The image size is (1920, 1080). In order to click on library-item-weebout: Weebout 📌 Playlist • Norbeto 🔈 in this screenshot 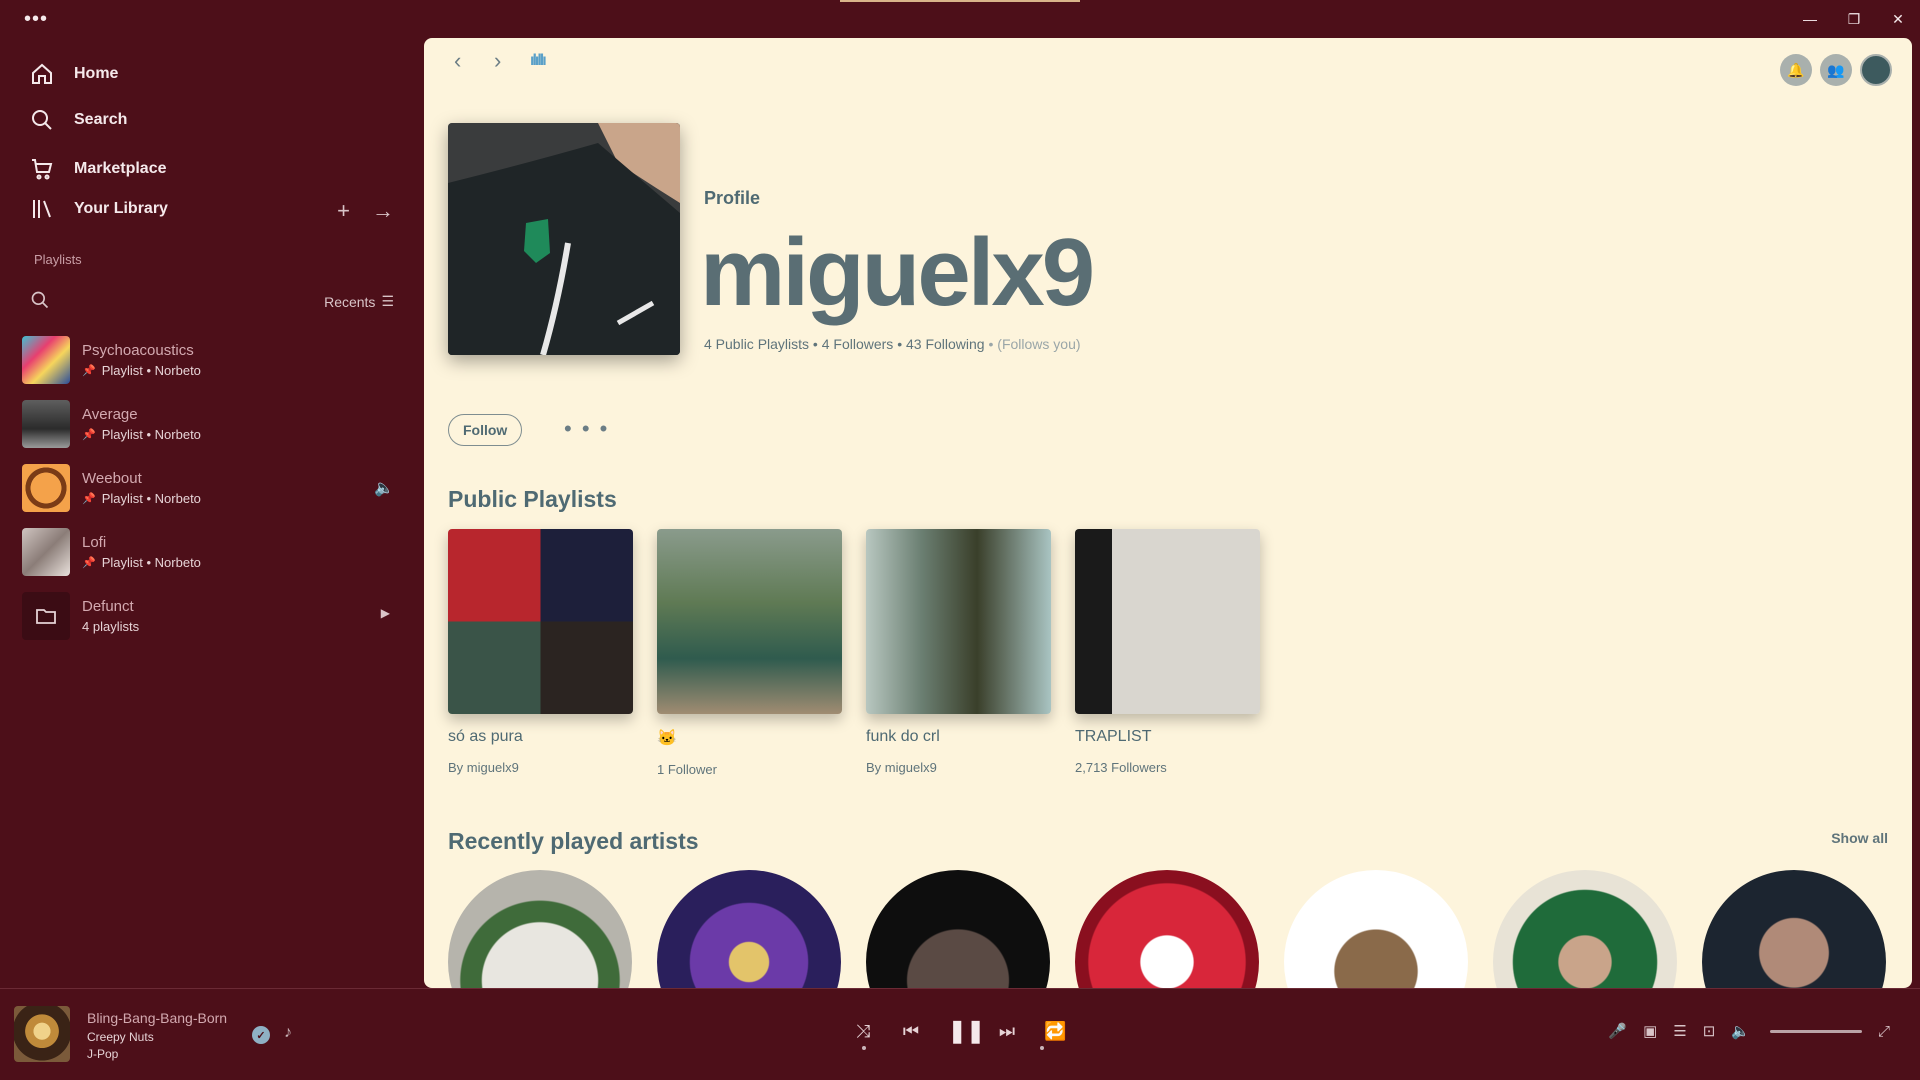, I will do `click(212, 488)`.